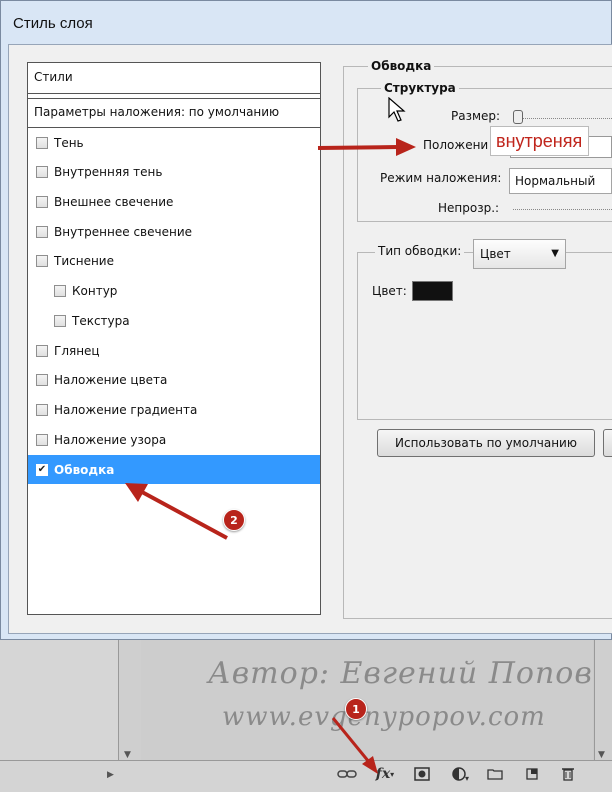  I want to click on dialog-title: Стиль слоя, so click(53, 23).